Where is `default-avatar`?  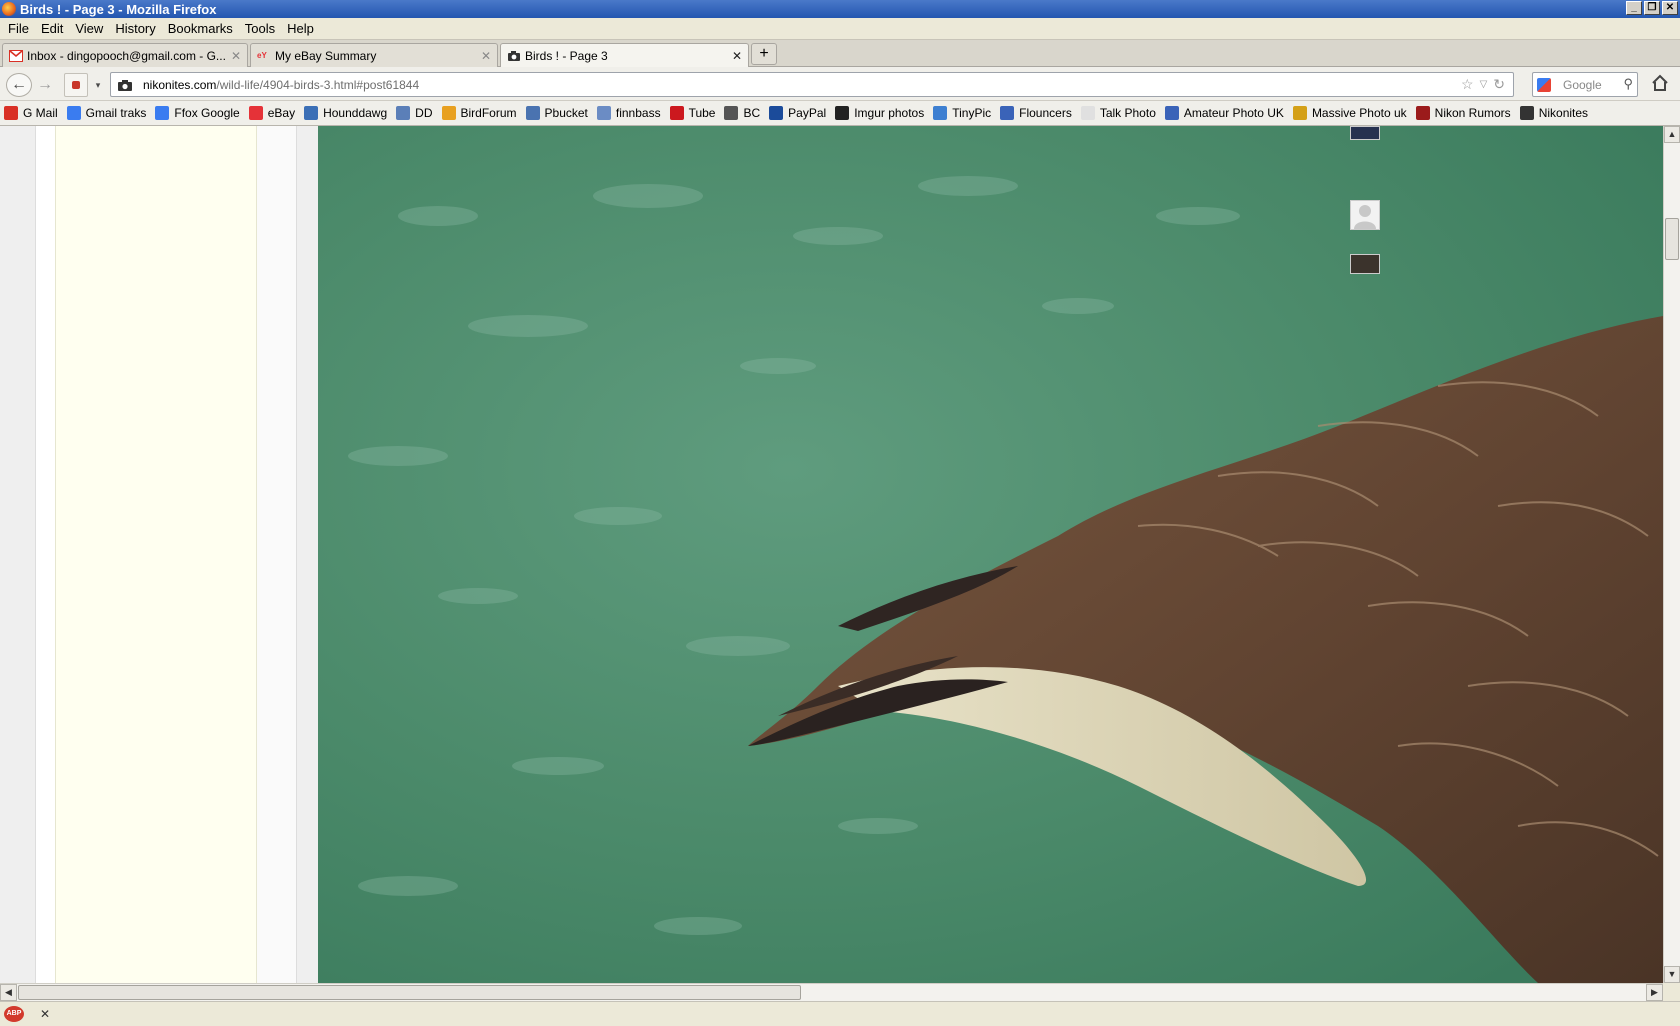 default-avatar is located at coordinates (1365, 215).